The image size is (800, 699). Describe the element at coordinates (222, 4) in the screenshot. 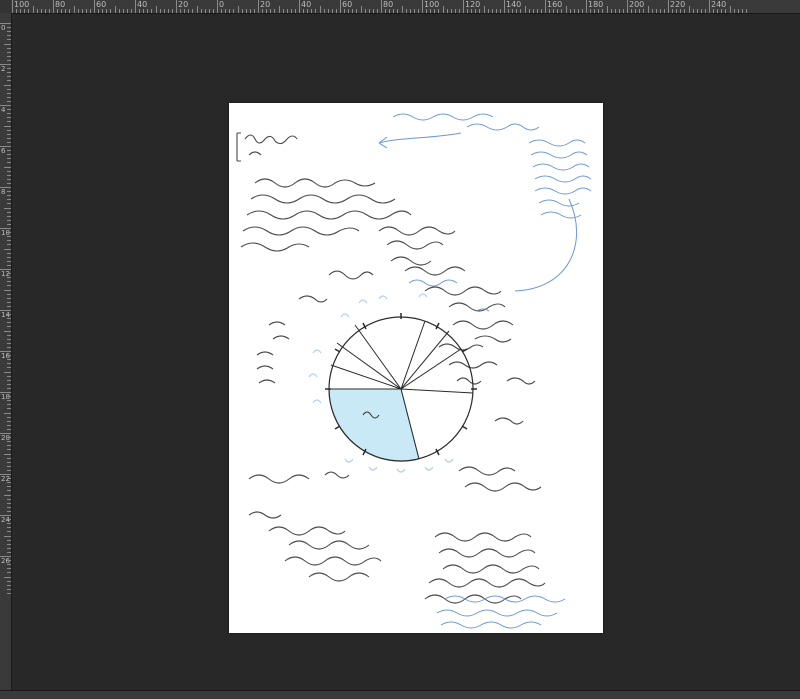

I see `ruler-label: 0` at that location.